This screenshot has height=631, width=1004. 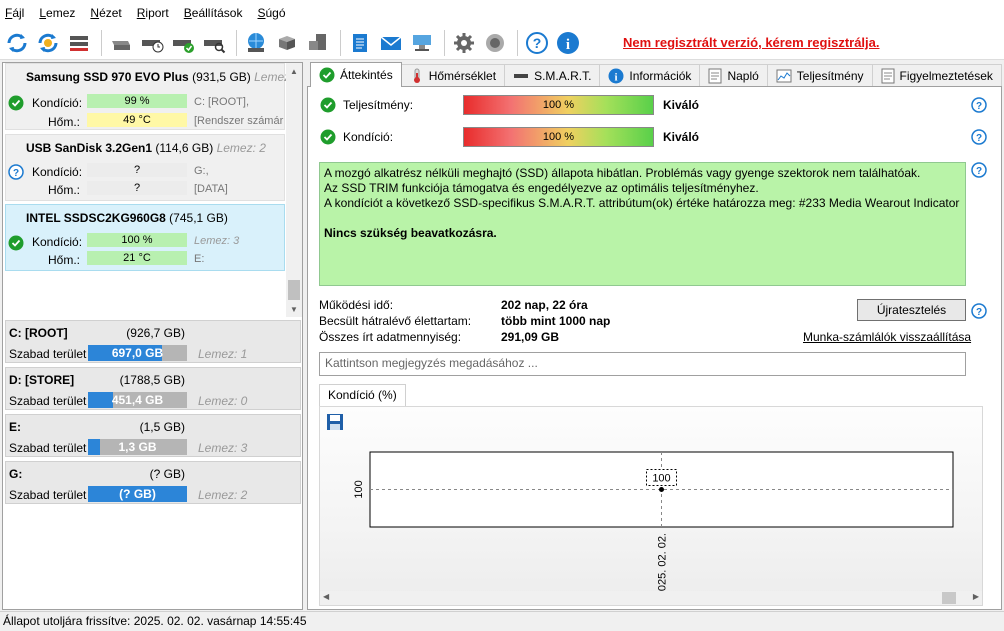 I want to click on life-label: Becsült hátralévő élettartam:, so click(x=395, y=321).